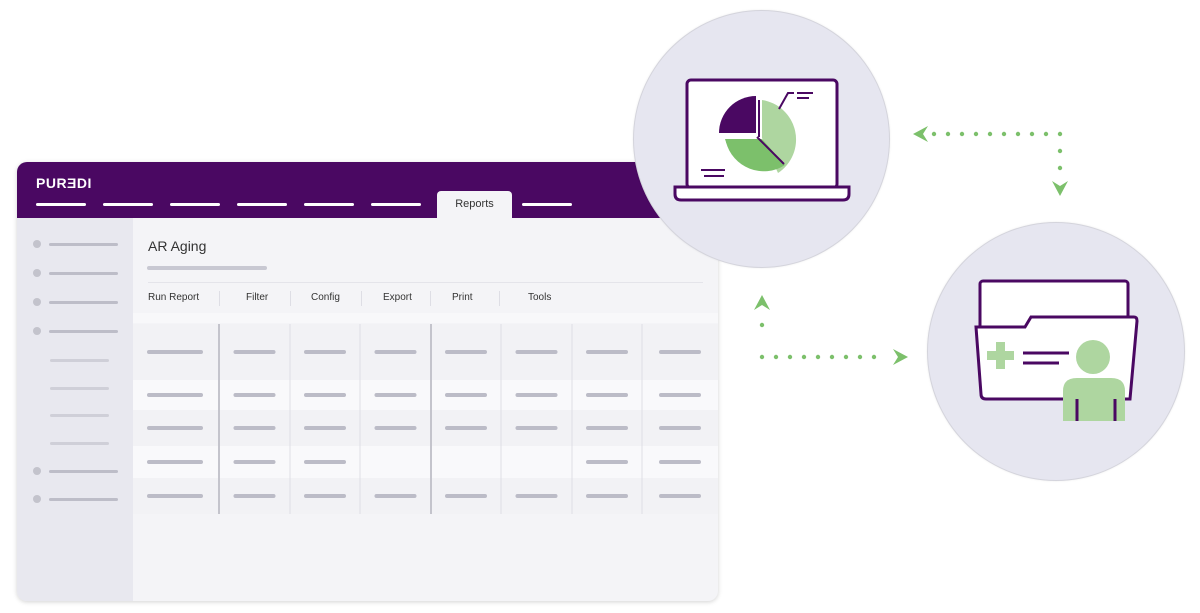 Image resolution: width=1200 pixels, height=613 pixels. What do you see at coordinates (900, 357) in the screenshot?
I see `arrow-right-icon` at bounding box center [900, 357].